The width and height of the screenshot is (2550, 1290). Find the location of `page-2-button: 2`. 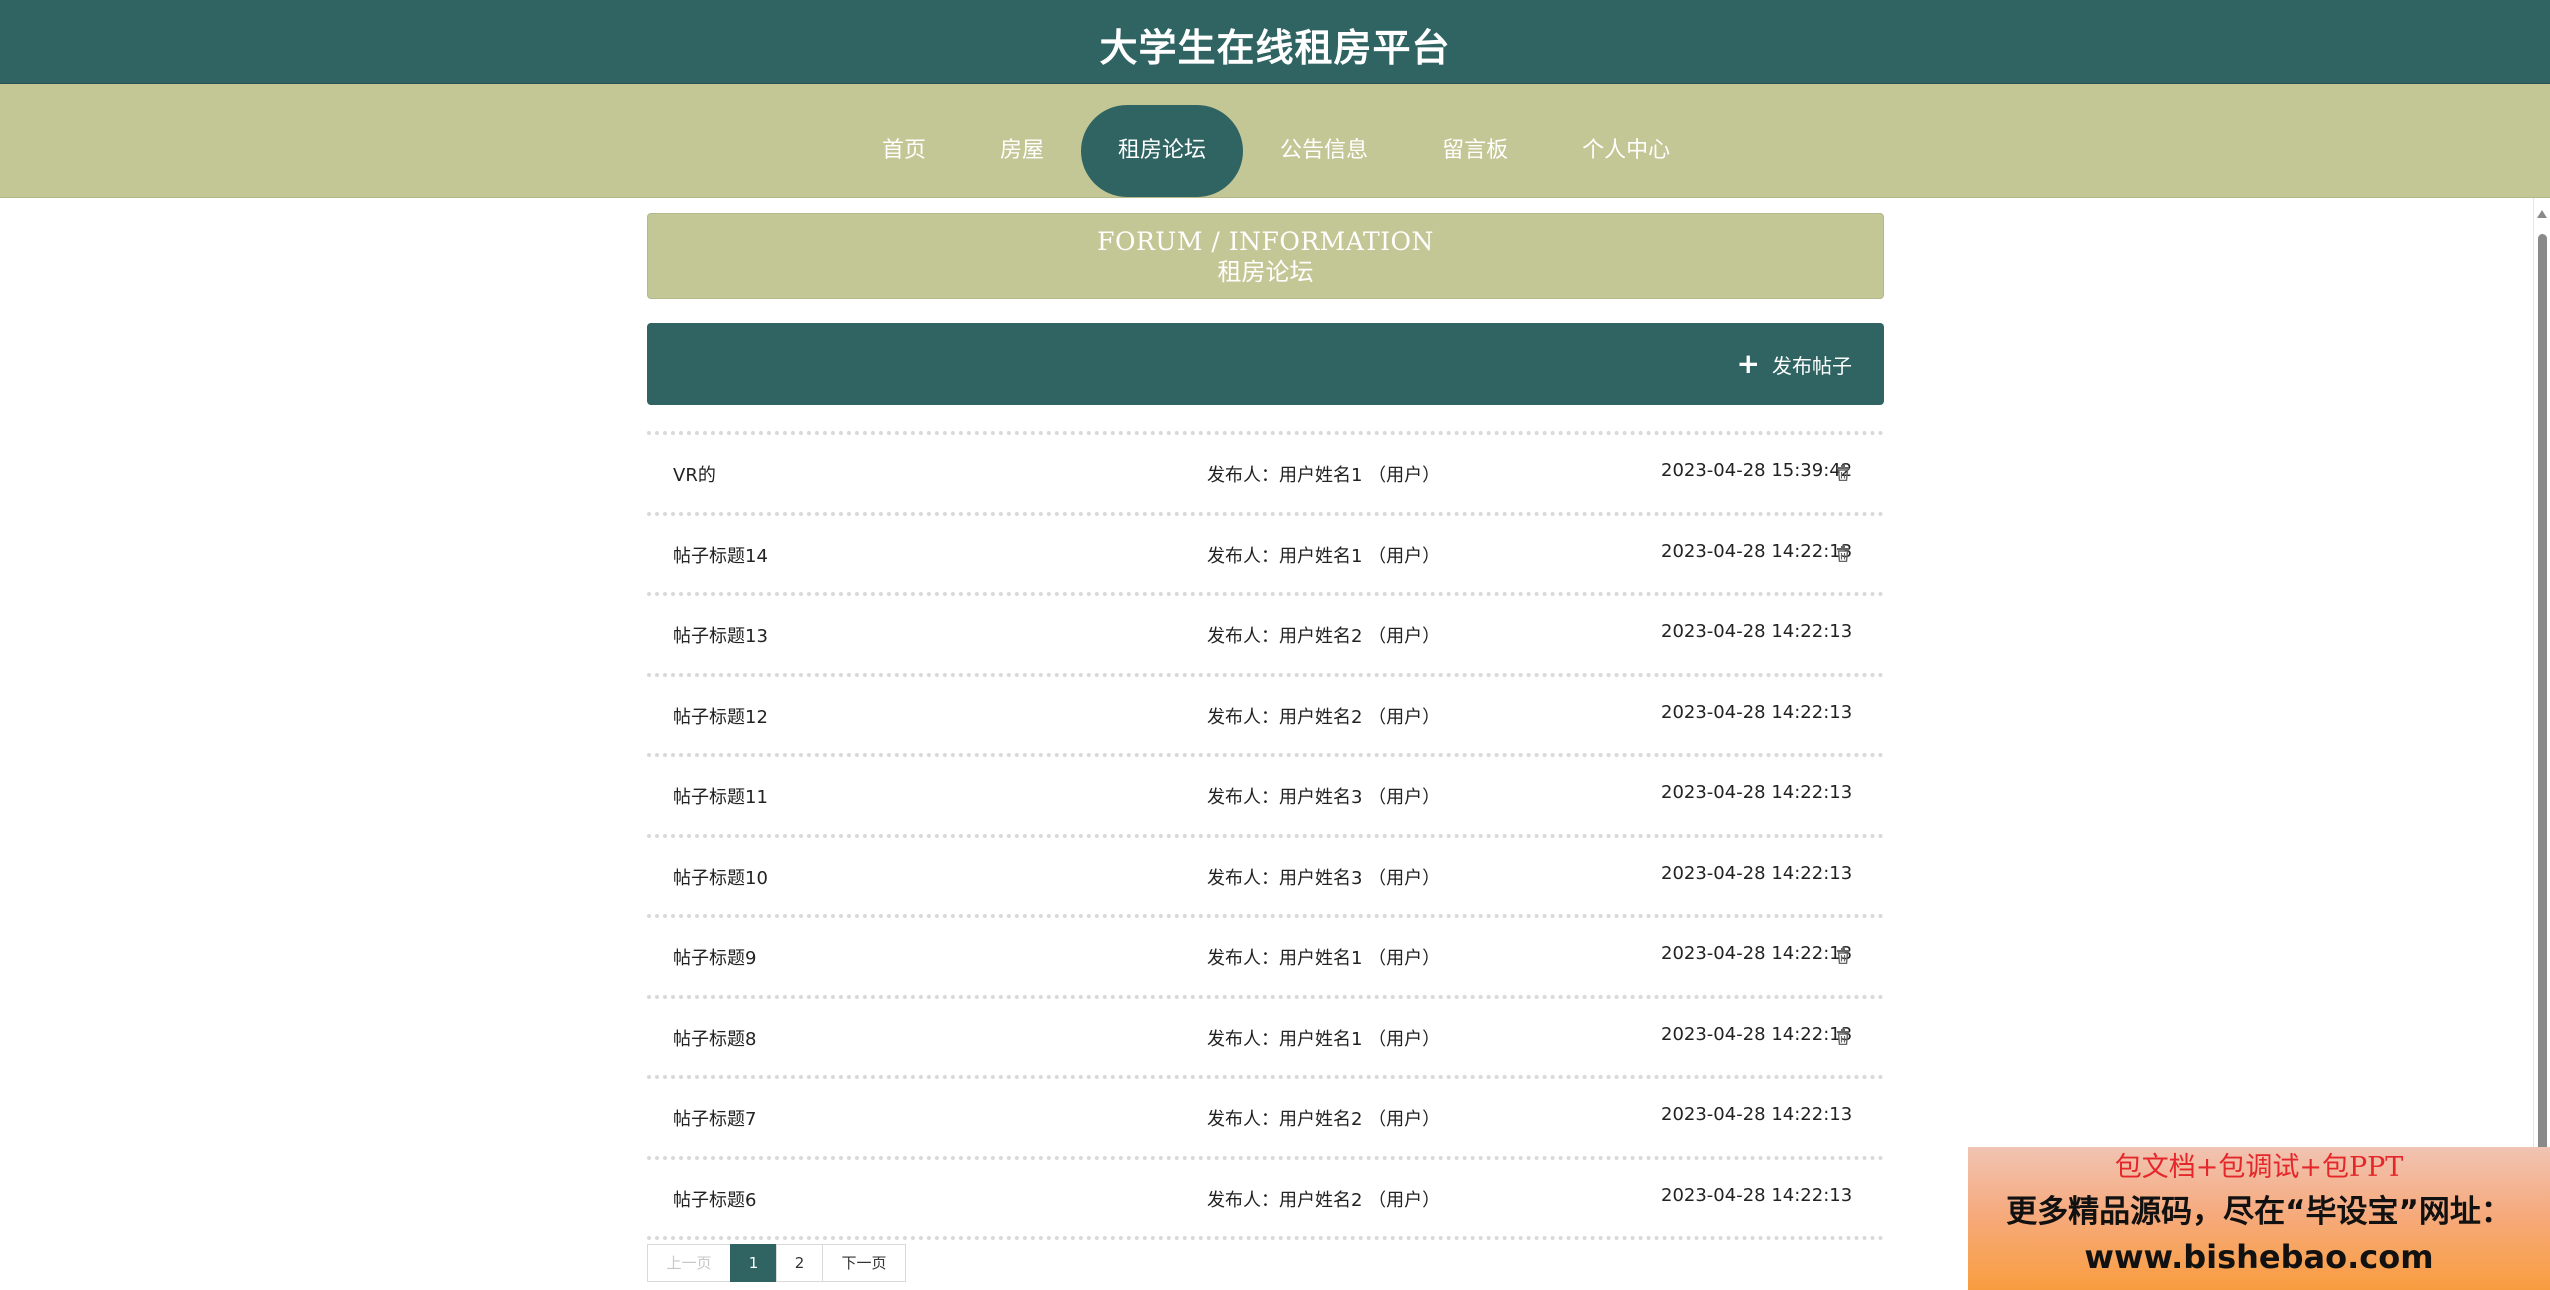

page-2-button: 2 is located at coordinates (799, 1263).